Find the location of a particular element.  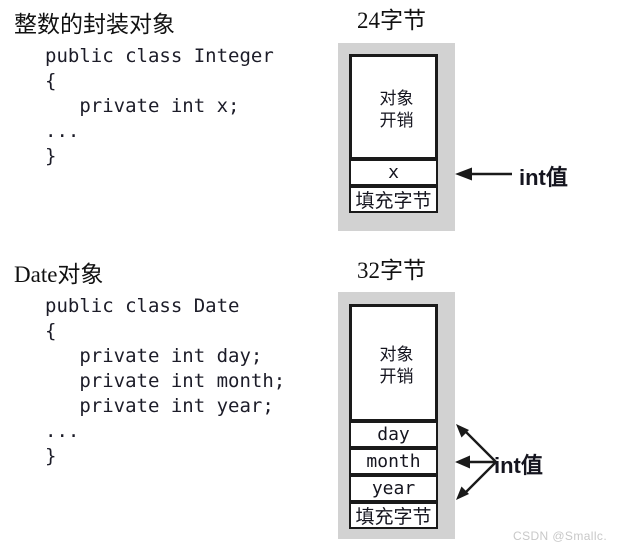

field-label-year: year is located at coordinates (393, 488).